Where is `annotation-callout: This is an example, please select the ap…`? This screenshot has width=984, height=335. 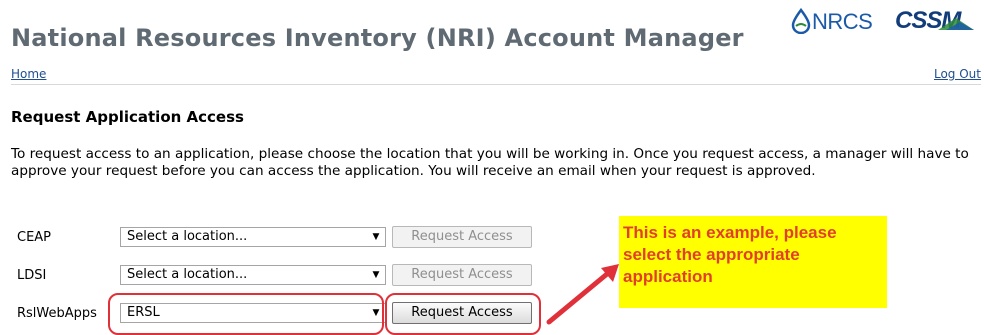
annotation-callout: This is an example, please select the ap… is located at coordinates (753, 262).